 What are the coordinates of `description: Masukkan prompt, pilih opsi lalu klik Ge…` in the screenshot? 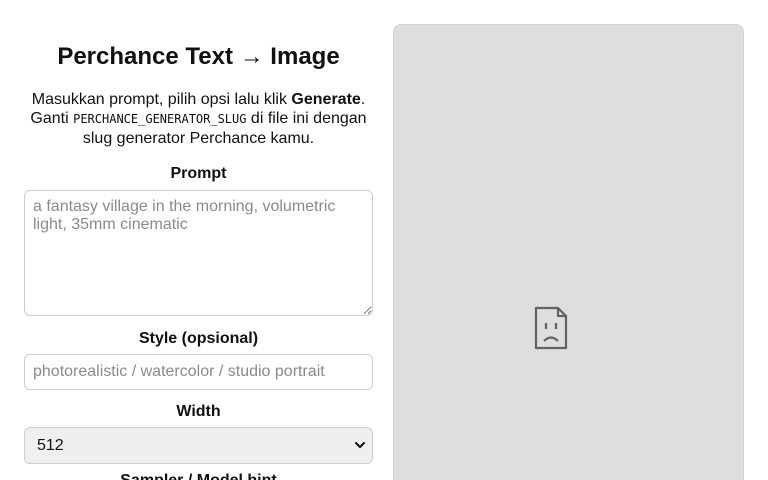 It's located at (198, 119).